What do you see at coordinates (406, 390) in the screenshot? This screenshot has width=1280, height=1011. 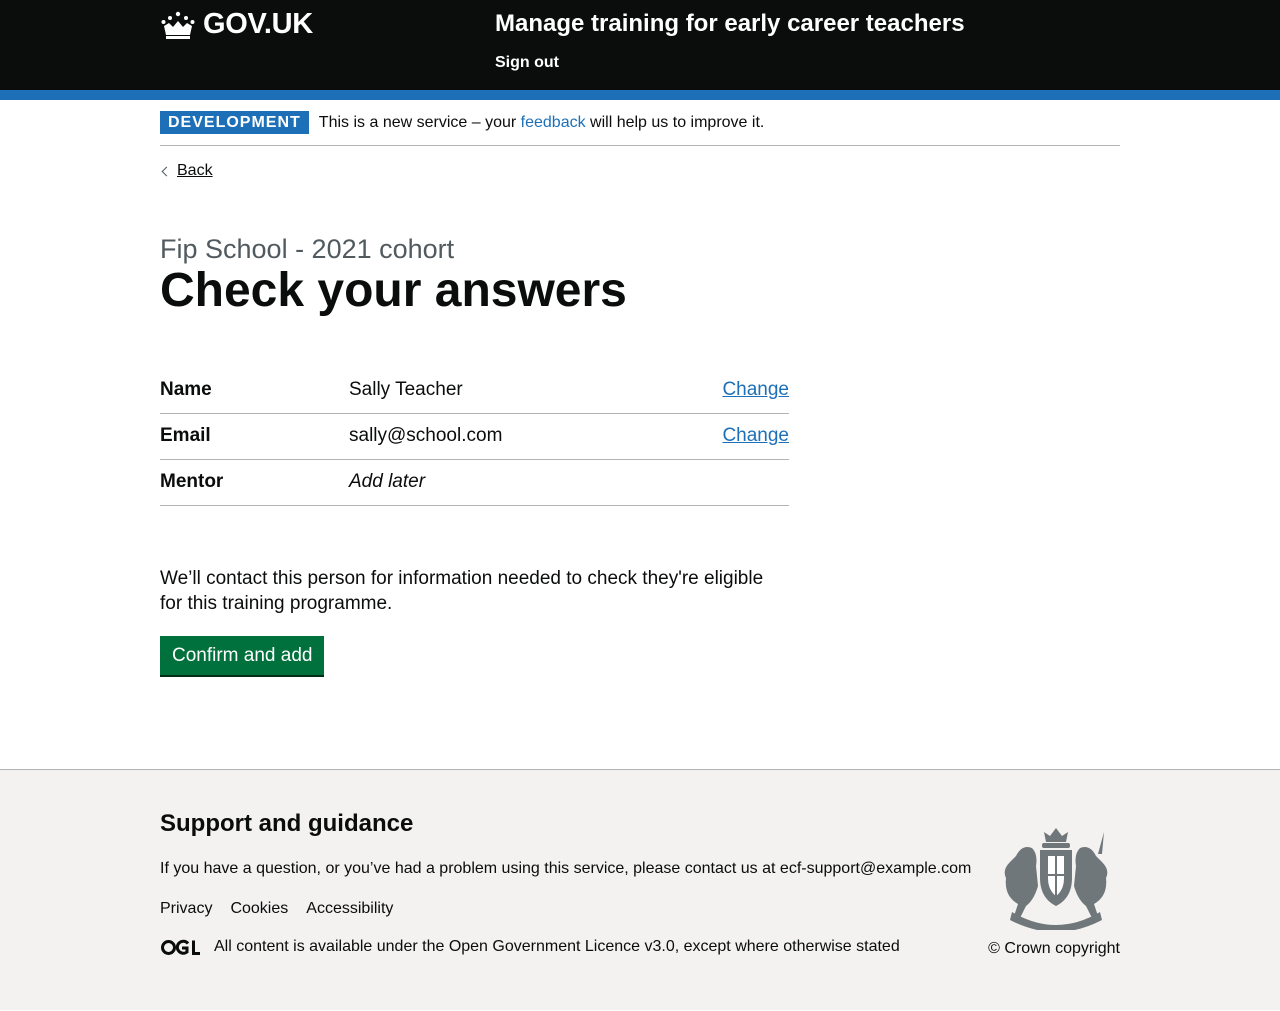 I see `summary-value: Sally Teacher` at bounding box center [406, 390].